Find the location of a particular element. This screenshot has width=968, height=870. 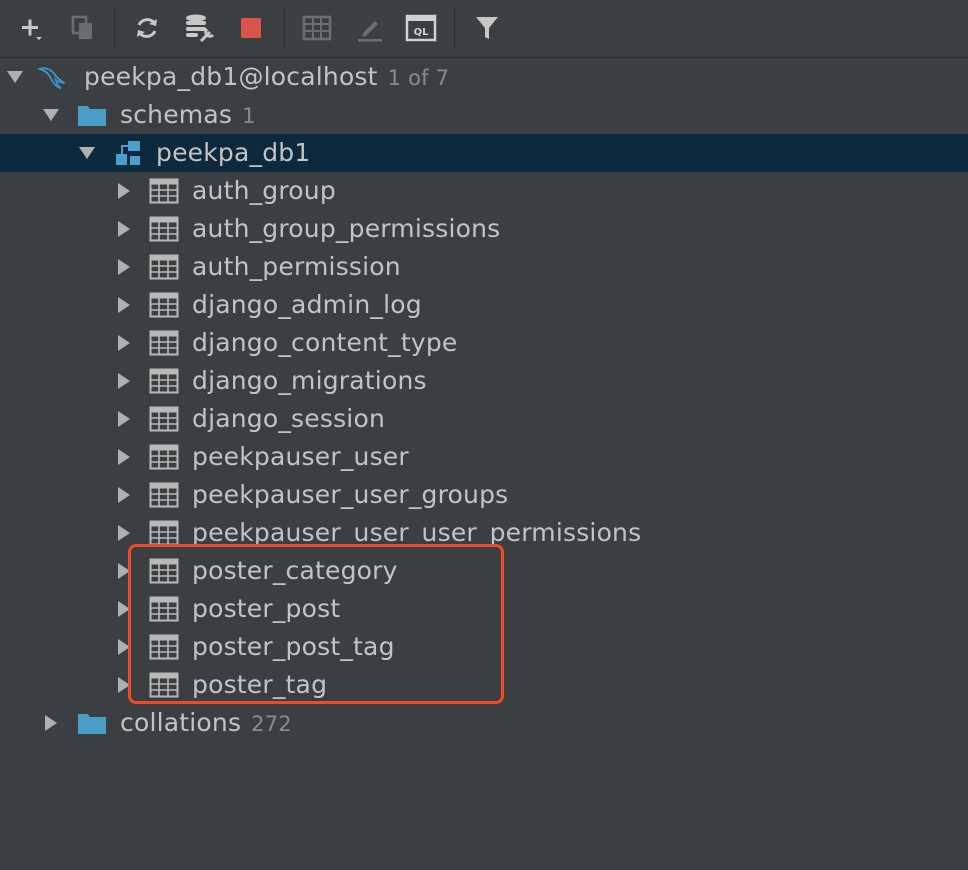

query-console-button: QL is located at coordinates (421, 28).